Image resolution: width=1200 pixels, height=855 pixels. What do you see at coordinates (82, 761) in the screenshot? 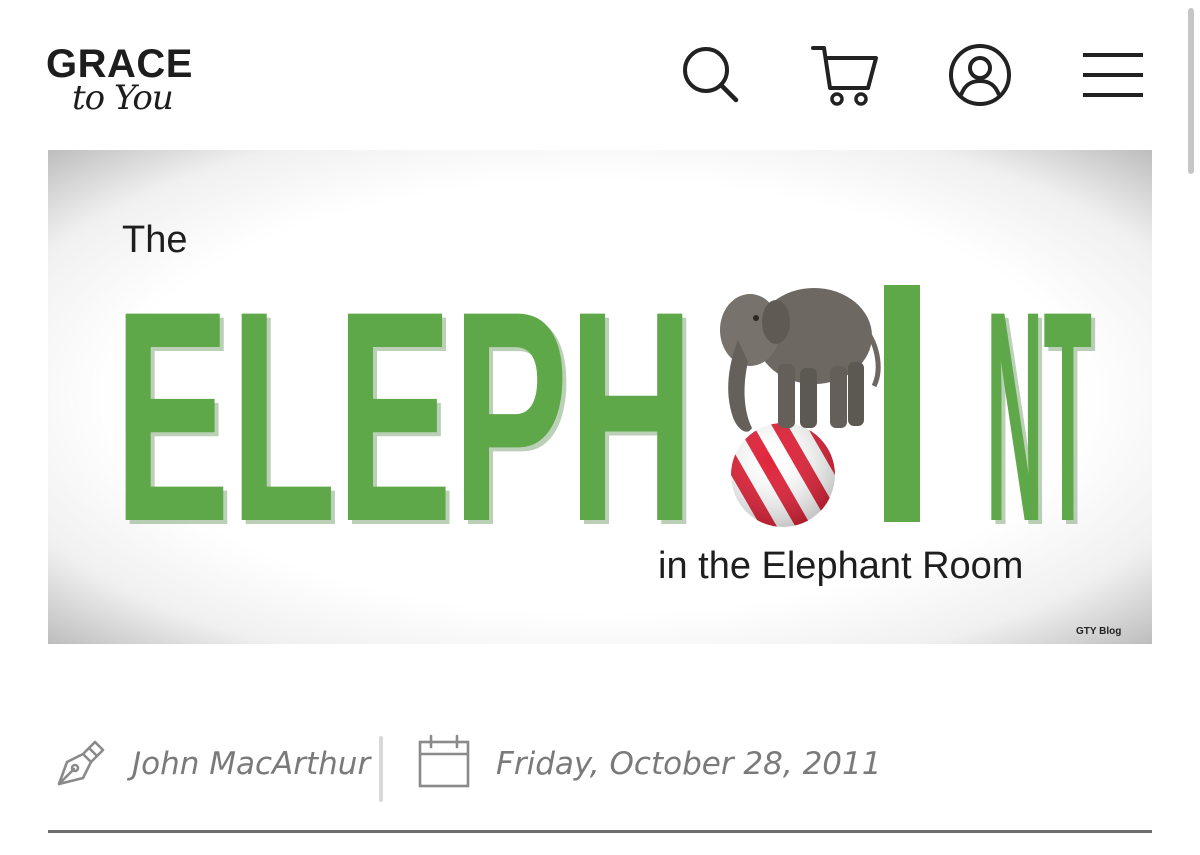
I see `pen-icon` at bounding box center [82, 761].